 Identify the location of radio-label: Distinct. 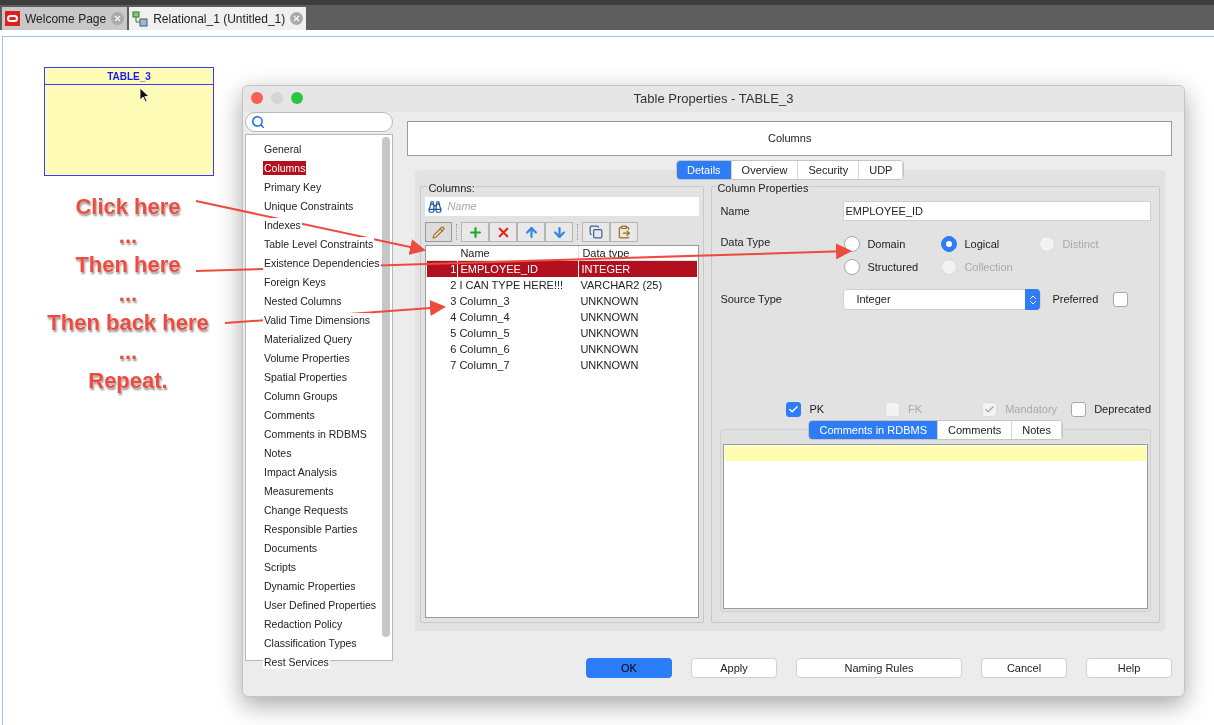
(1080, 244).